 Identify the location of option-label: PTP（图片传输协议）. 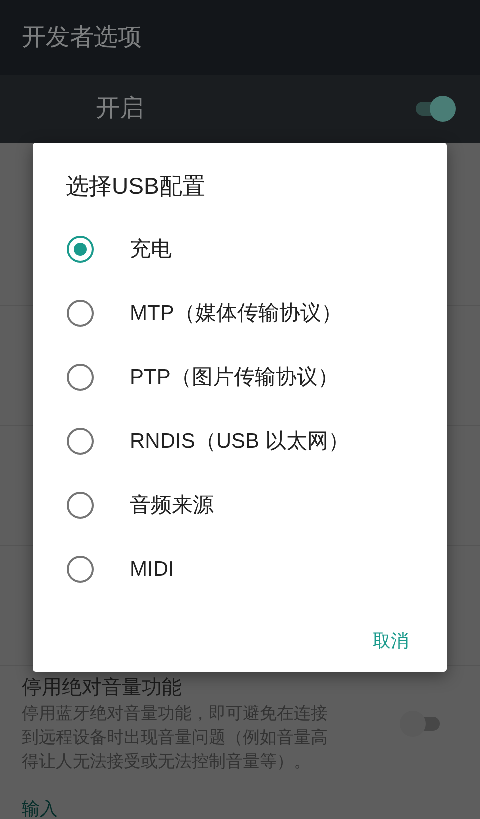
(234, 377).